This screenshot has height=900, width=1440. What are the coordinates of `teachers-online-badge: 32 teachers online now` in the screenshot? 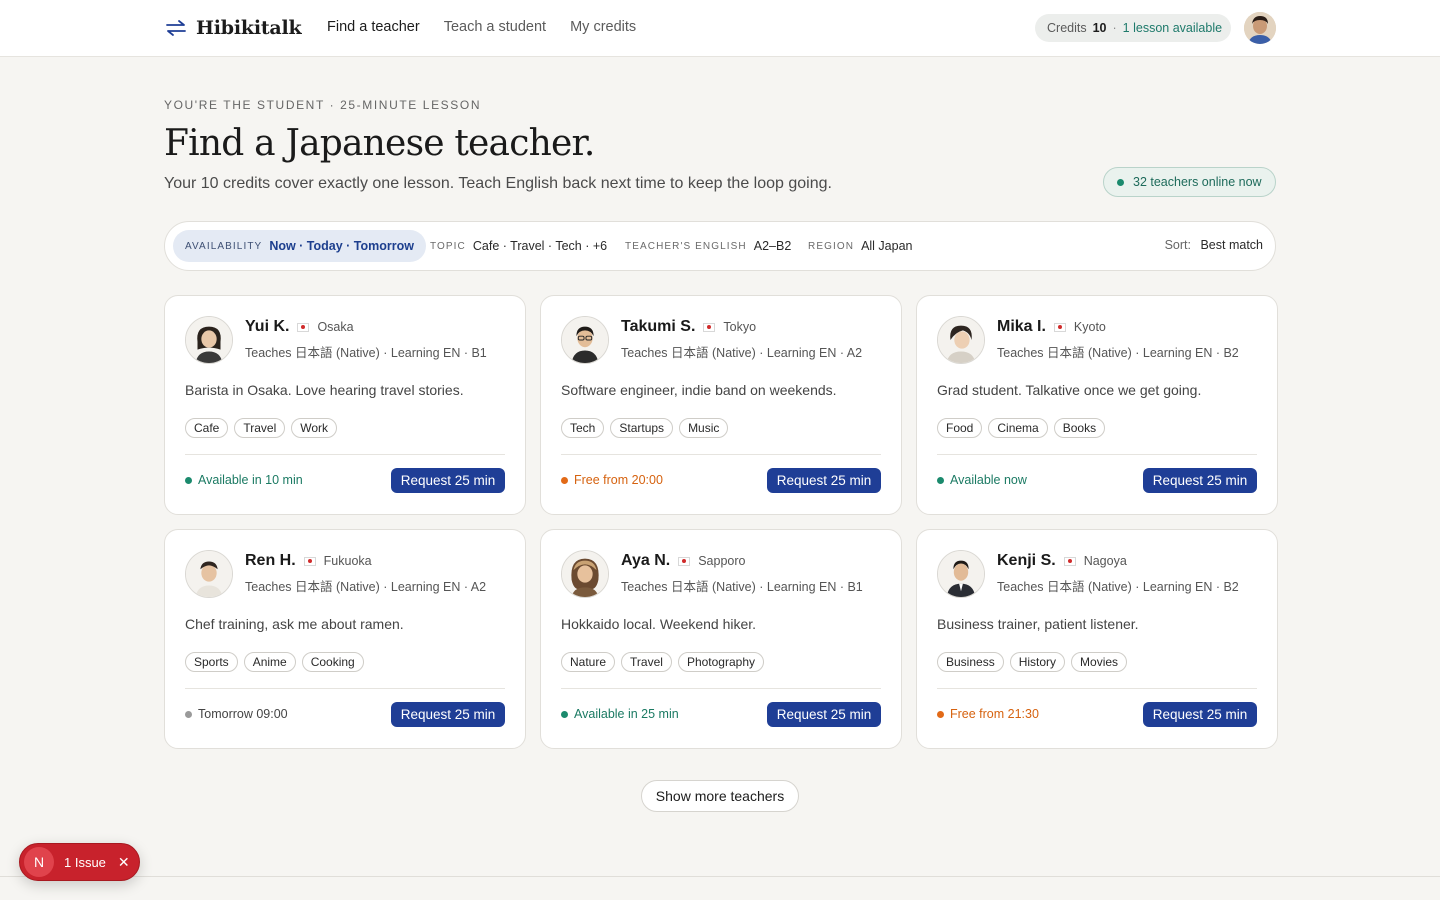 It's located at (1189, 182).